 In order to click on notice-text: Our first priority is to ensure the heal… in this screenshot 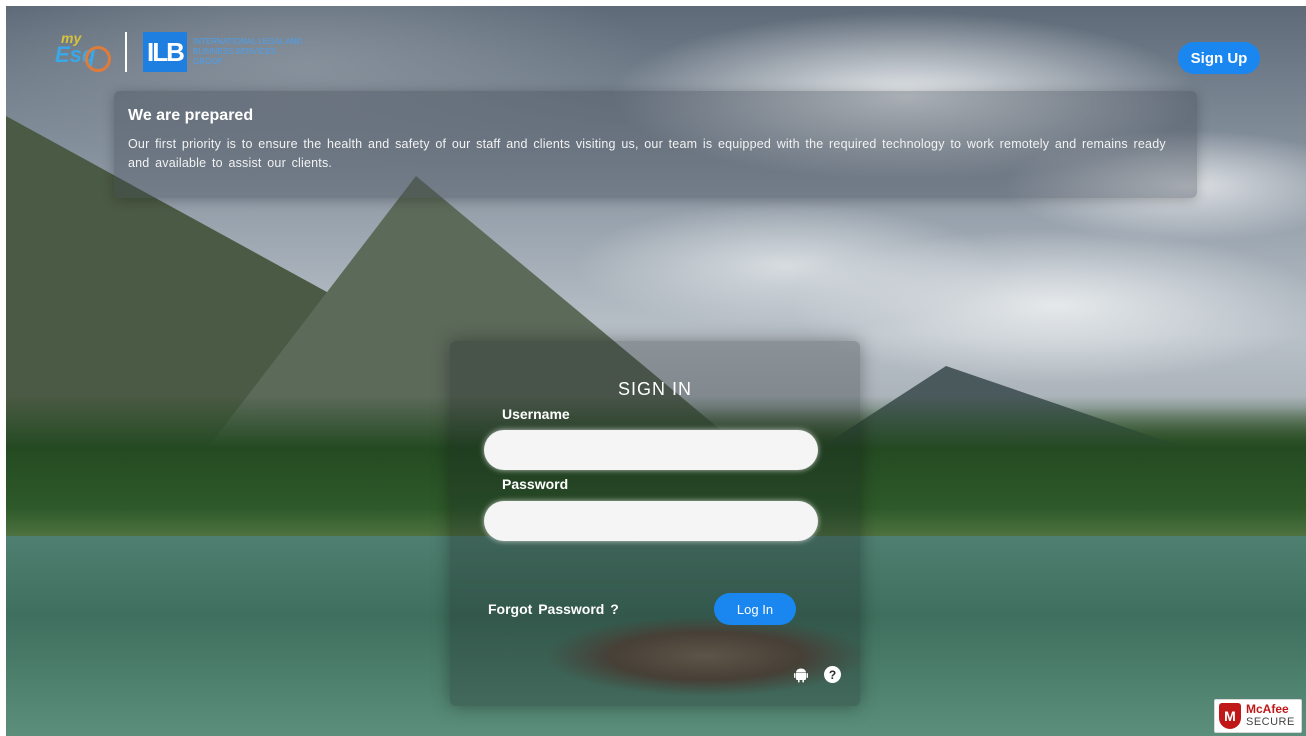, I will do `click(647, 153)`.